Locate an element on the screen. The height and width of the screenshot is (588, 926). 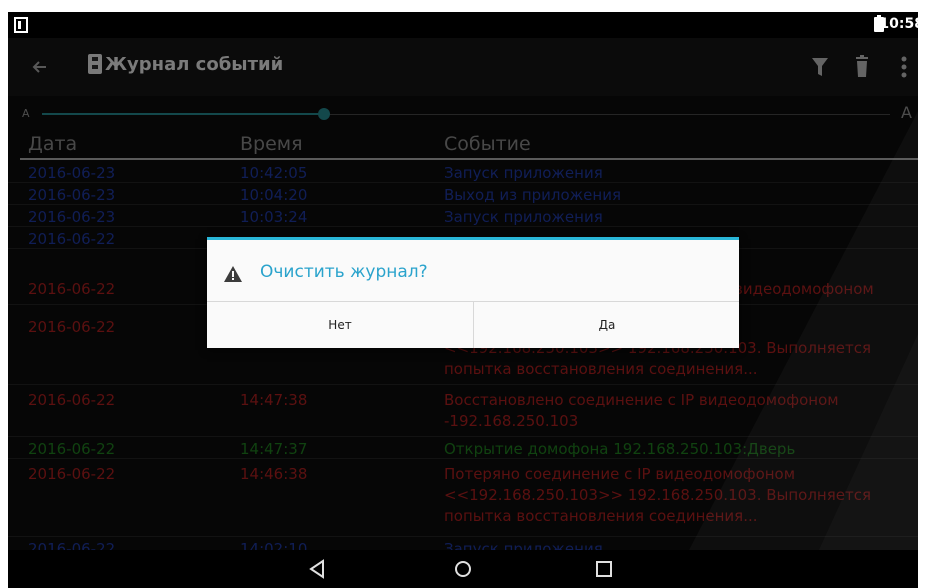
navigation-bar is located at coordinates (463, 569).